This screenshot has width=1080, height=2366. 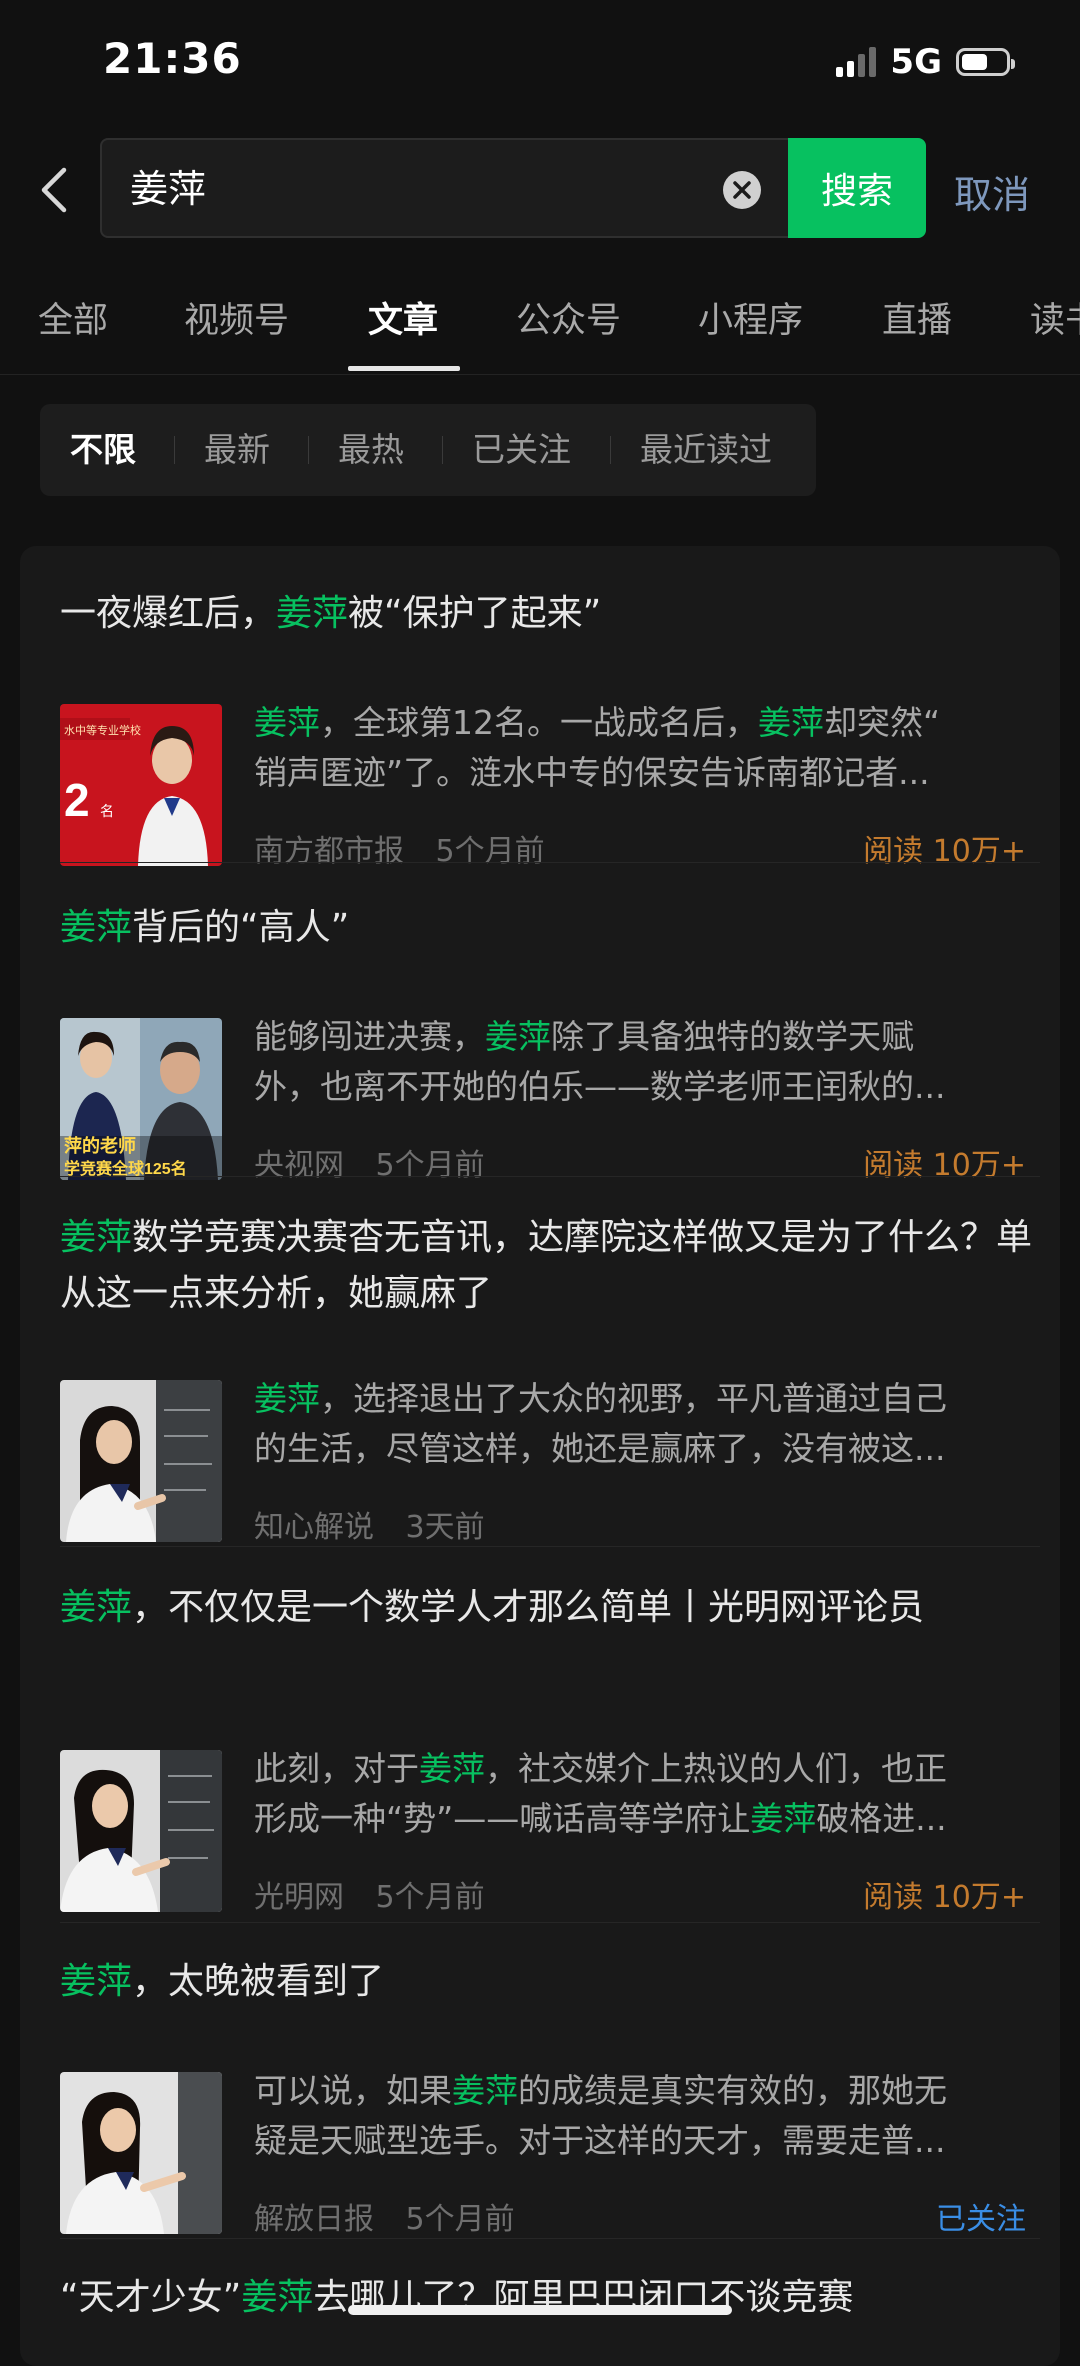 I want to click on search-box: 搜索, so click(x=513, y=188).